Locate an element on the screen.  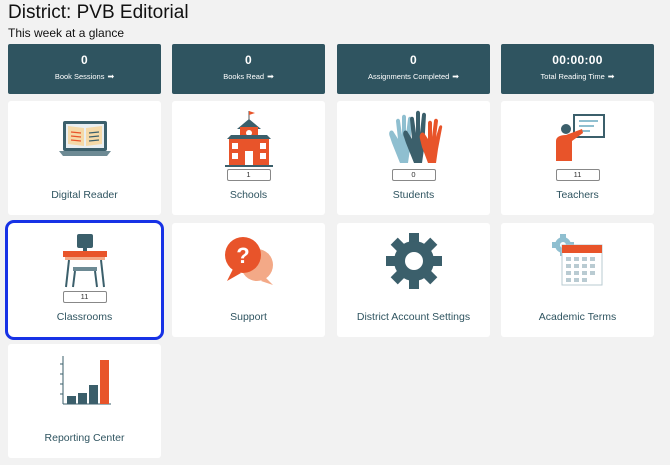
tile-label: Support is located at coordinates (248, 317).